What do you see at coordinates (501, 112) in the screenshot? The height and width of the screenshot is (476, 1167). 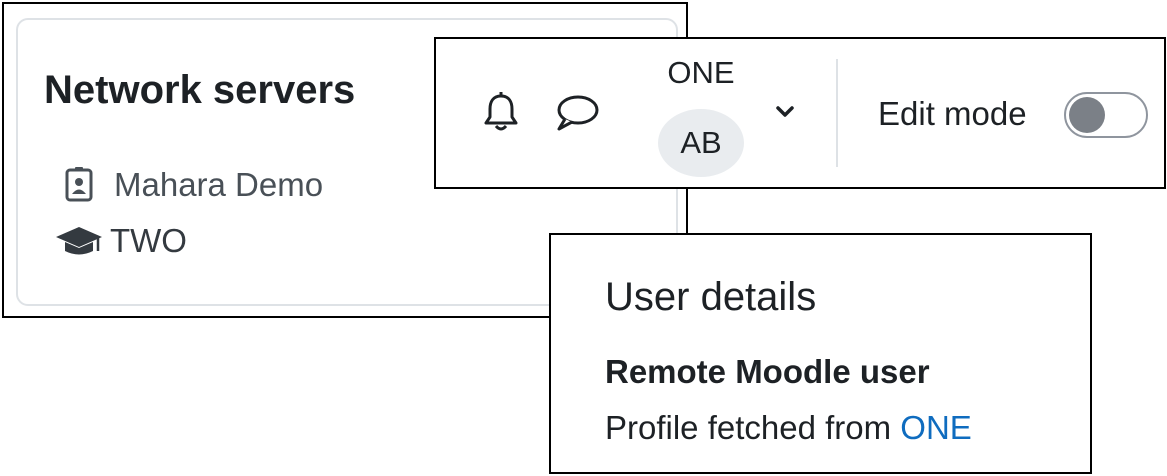 I see `bell-icon` at bounding box center [501, 112].